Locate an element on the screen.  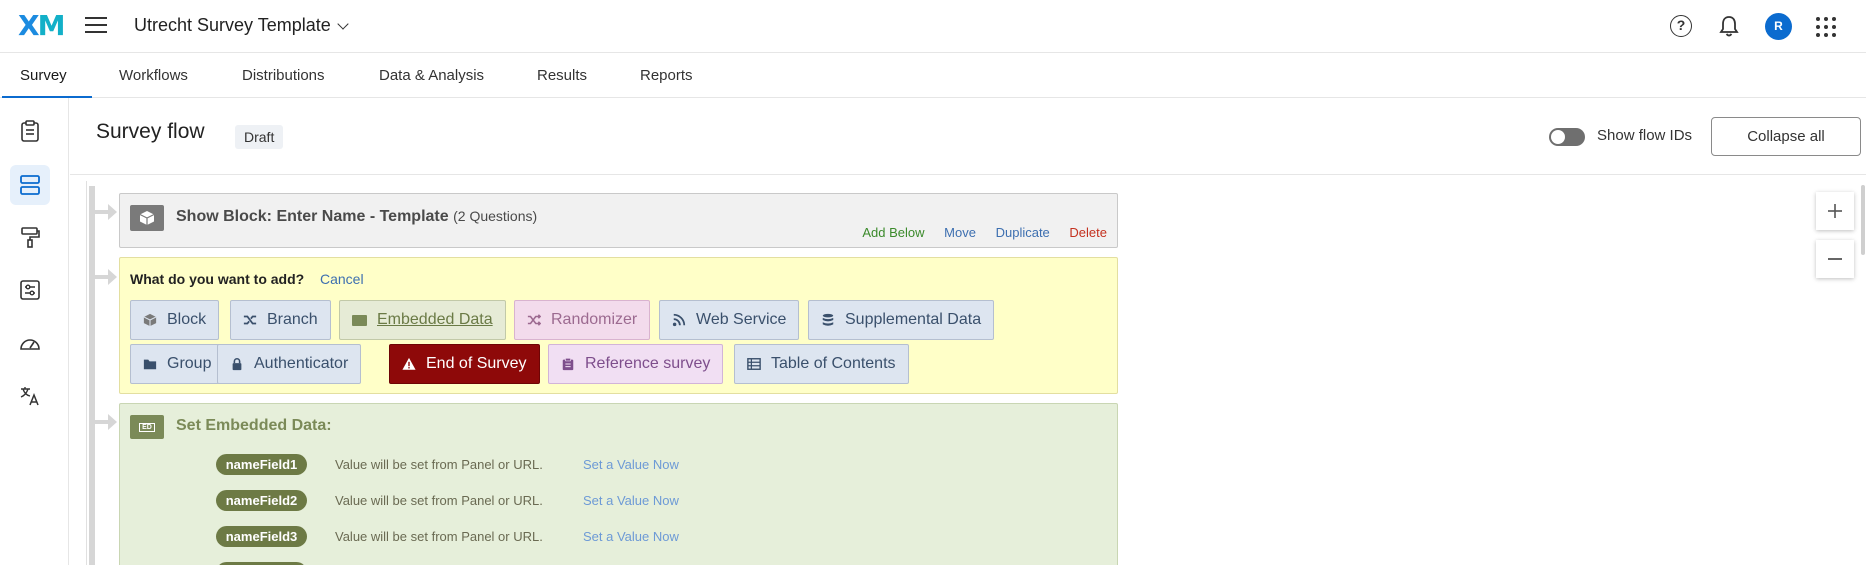
tab-reports: Reports is located at coordinates (666, 76).